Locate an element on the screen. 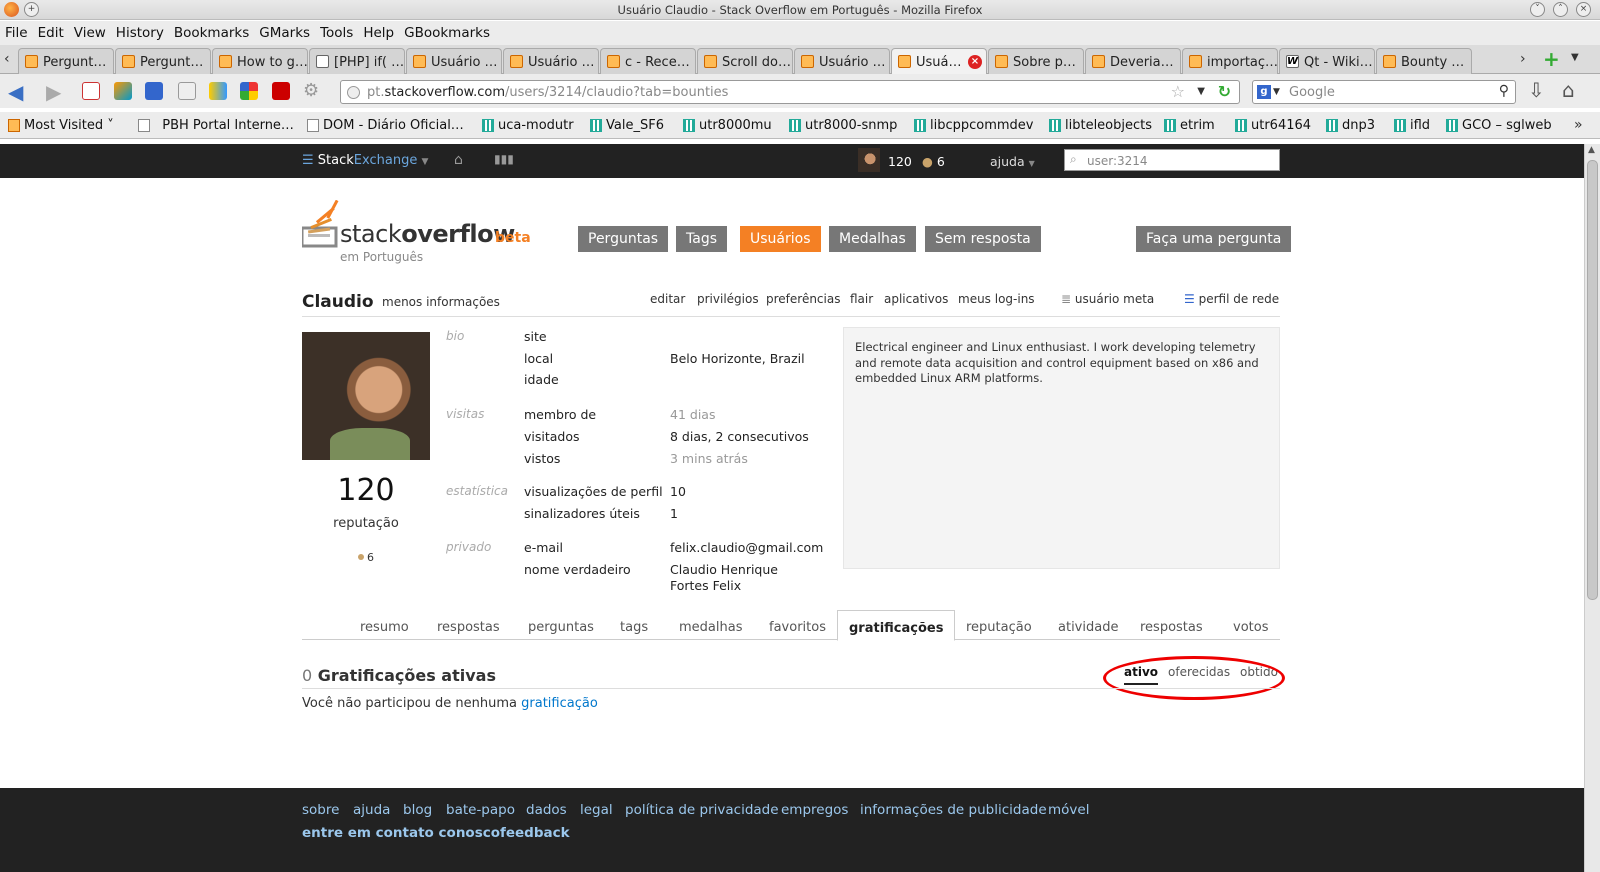 Image resolution: width=1600 pixels, height=872 pixels. menu-gbookmarks: GBookmarks is located at coordinates (447, 31).